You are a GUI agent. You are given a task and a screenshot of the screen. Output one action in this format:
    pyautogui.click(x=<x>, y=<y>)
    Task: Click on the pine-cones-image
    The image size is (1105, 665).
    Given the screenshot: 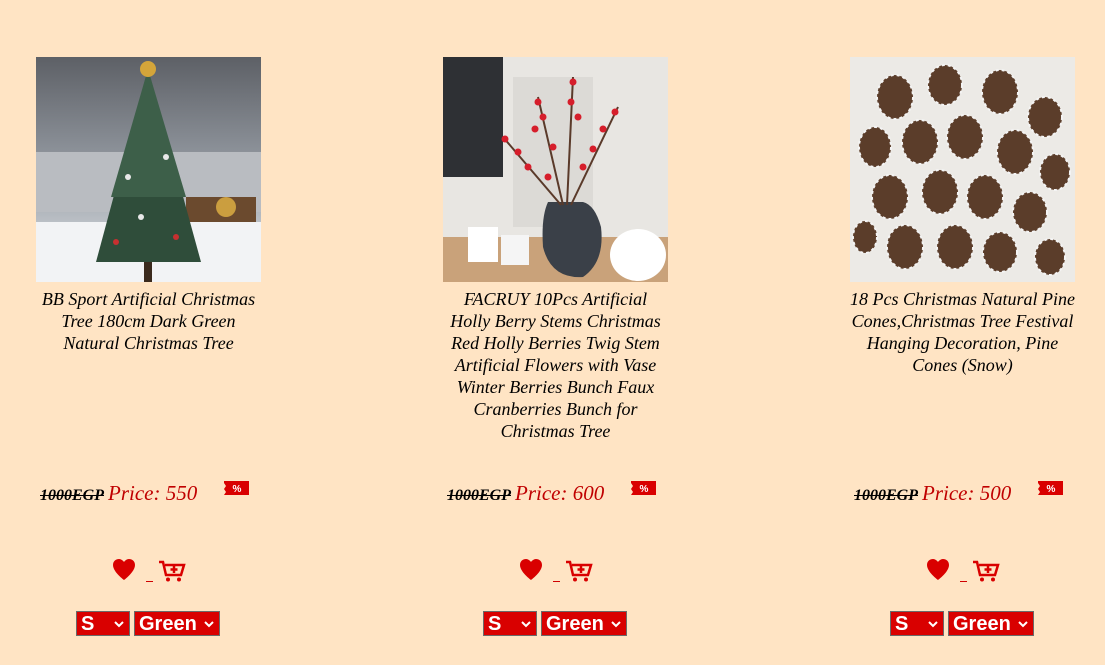 What is the action you would take?
    pyautogui.click(x=962, y=169)
    